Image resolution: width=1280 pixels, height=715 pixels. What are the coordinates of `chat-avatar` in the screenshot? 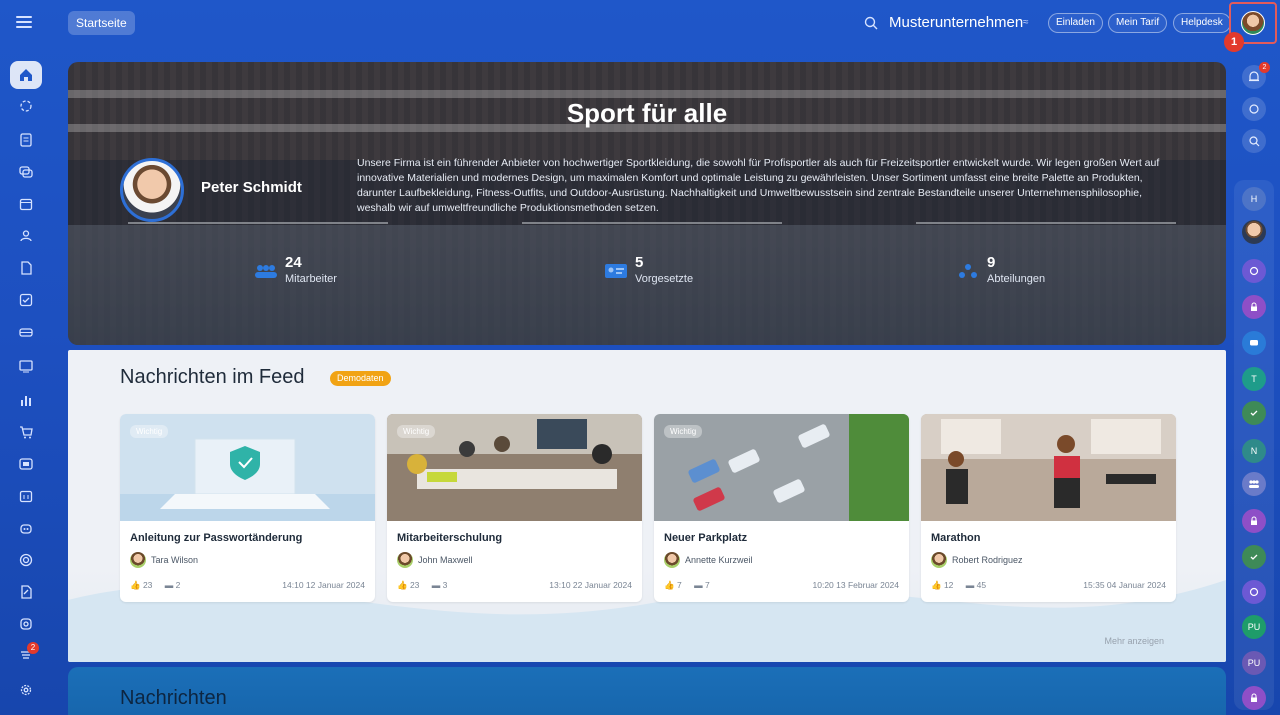 It's located at (1254, 232).